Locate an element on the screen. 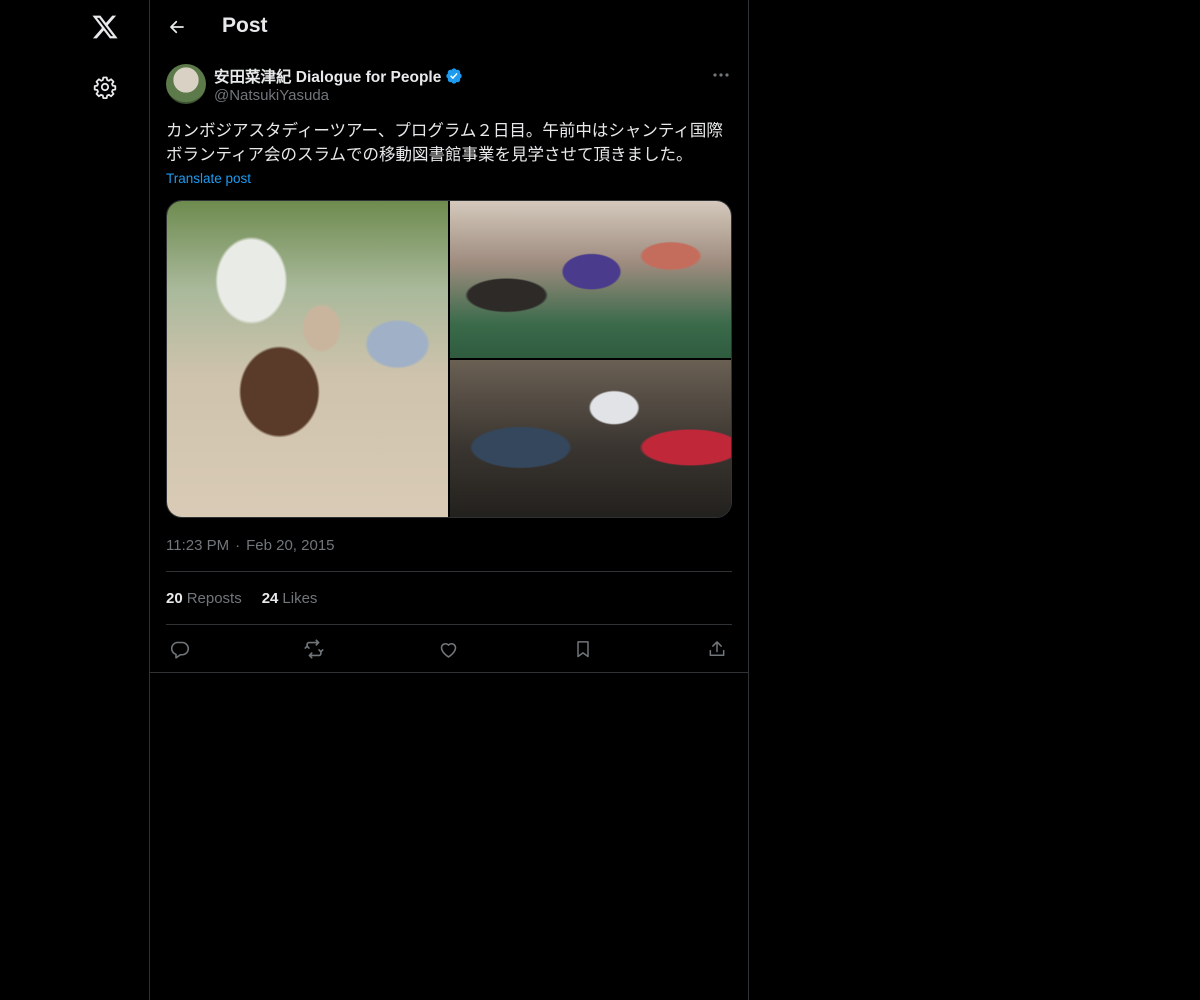 This screenshot has width=1200, height=1000. likes-count: 24 is located at coordinates (270, 598).